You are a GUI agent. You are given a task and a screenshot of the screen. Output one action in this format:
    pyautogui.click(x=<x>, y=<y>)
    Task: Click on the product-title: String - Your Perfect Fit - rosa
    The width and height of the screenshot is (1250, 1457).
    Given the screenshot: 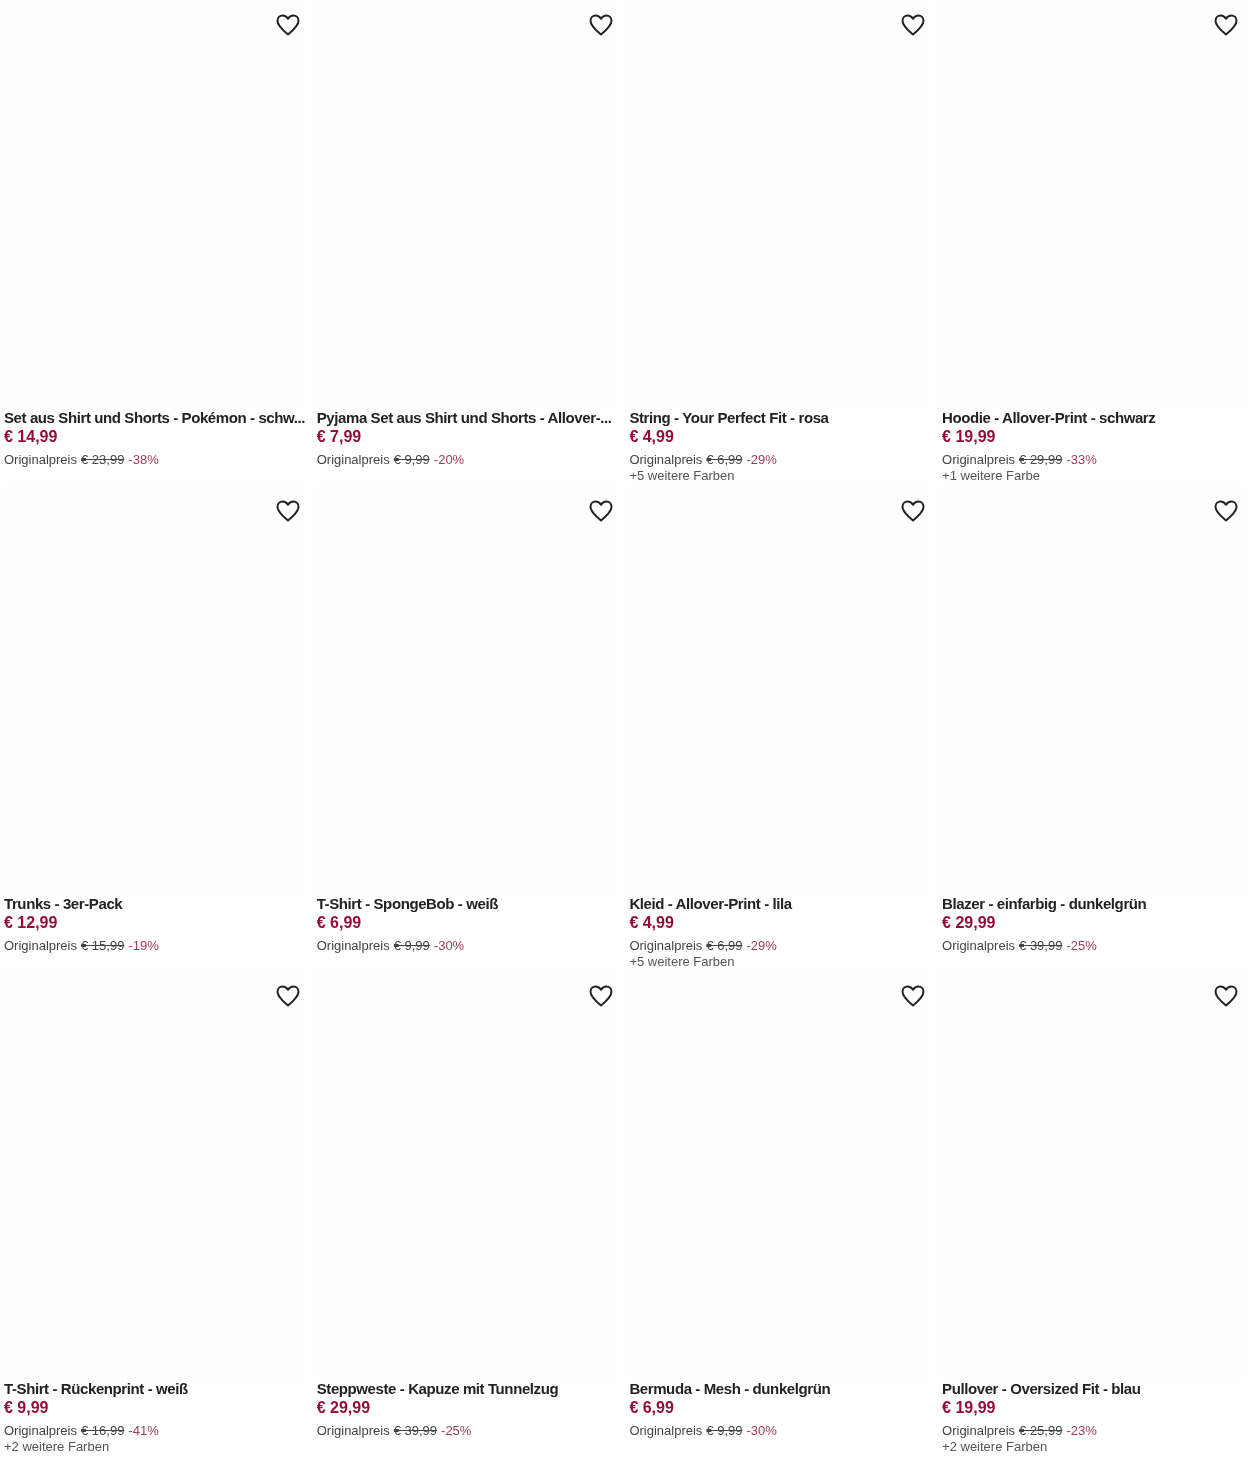 What is the action you would take?
    pyautogui.click(x=779, y=417)
    